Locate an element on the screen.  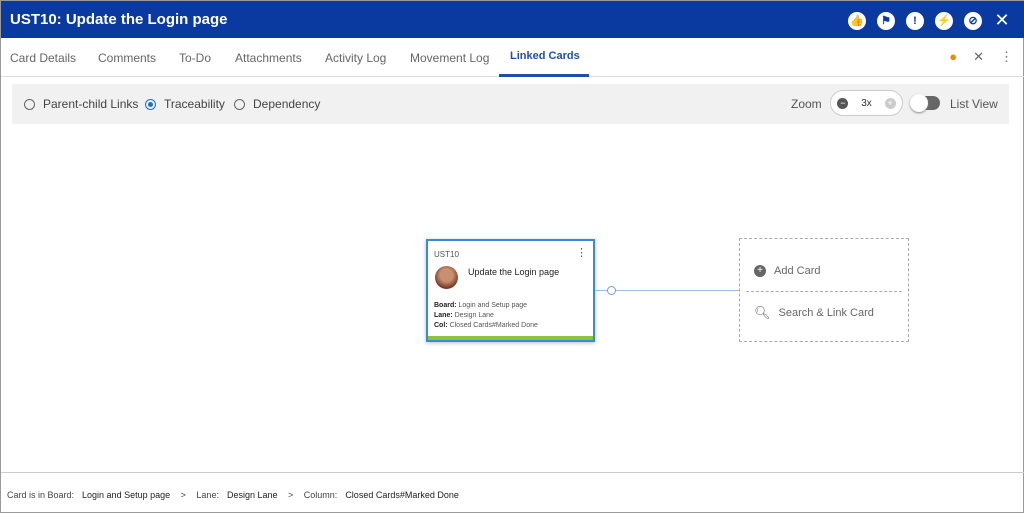
radio-parent-child-links: Parent-child Links is located at coordinates (81, 104).